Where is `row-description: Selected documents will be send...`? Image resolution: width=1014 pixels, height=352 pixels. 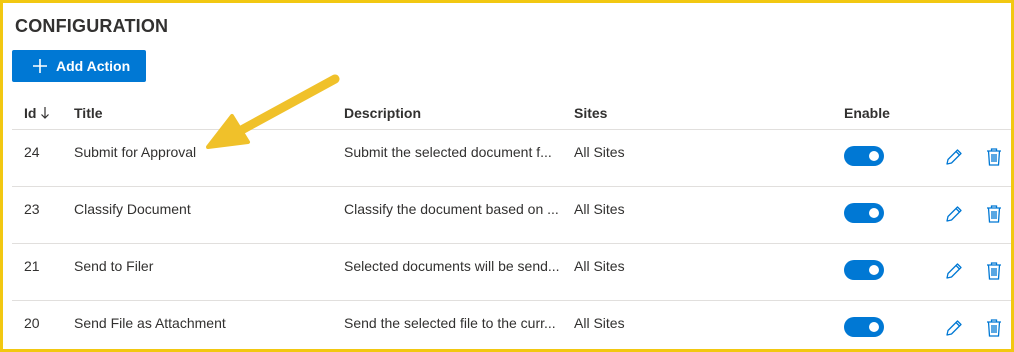 row-description: Selected documents will be send... is located at coordinates (452, 266).